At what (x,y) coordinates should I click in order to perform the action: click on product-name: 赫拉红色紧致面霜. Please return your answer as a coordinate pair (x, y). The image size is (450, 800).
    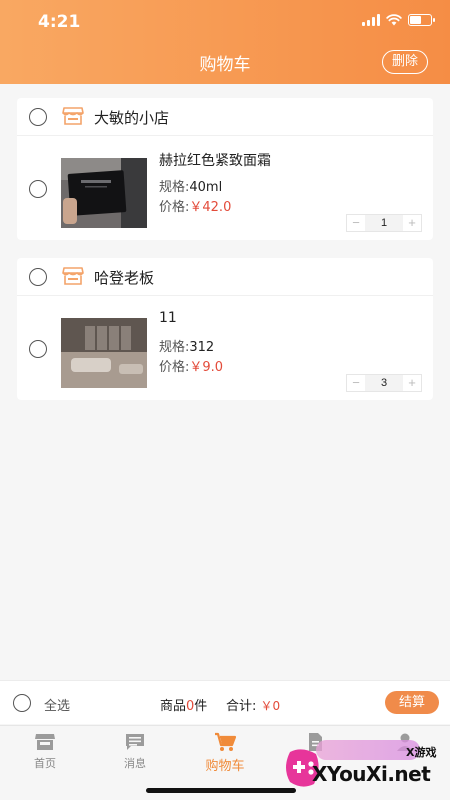
    Looking at the image, I should click on (215, 160).